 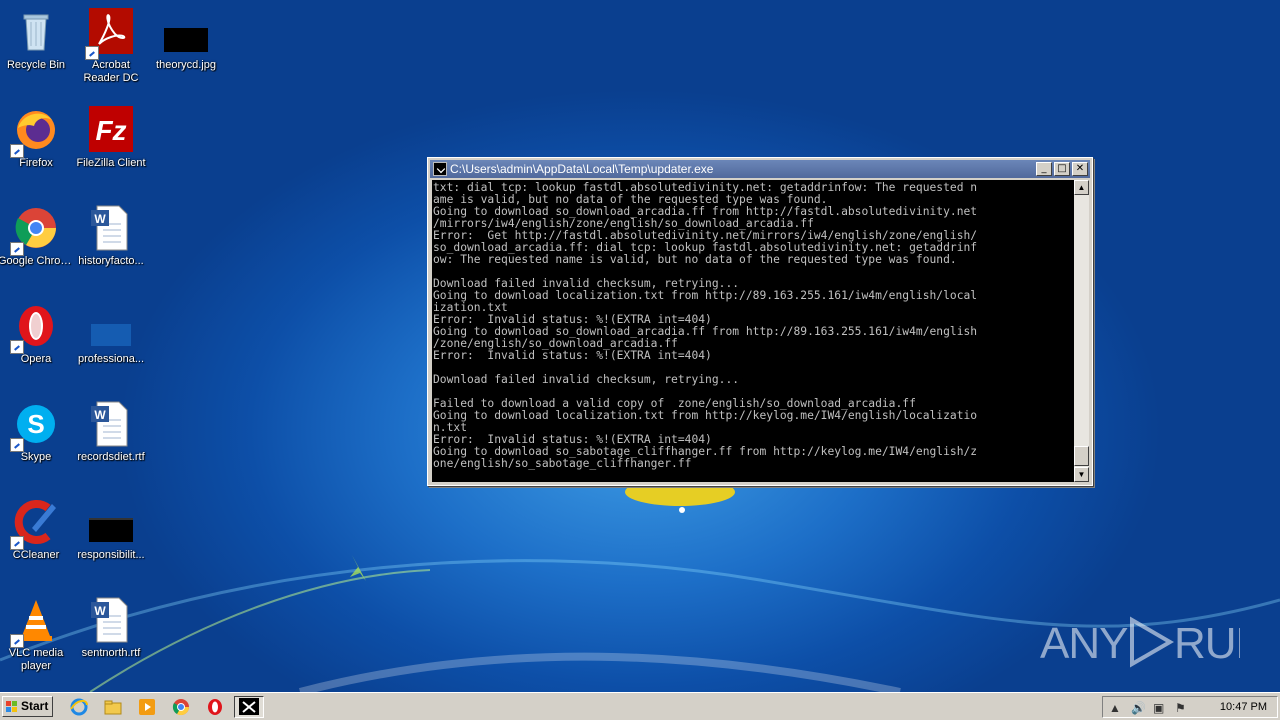 What do you see at coordinates (111, 653) in the screenshot?
I see `desktop-icon-label: sentnorth.rtf` at bounding box center [111, 653].